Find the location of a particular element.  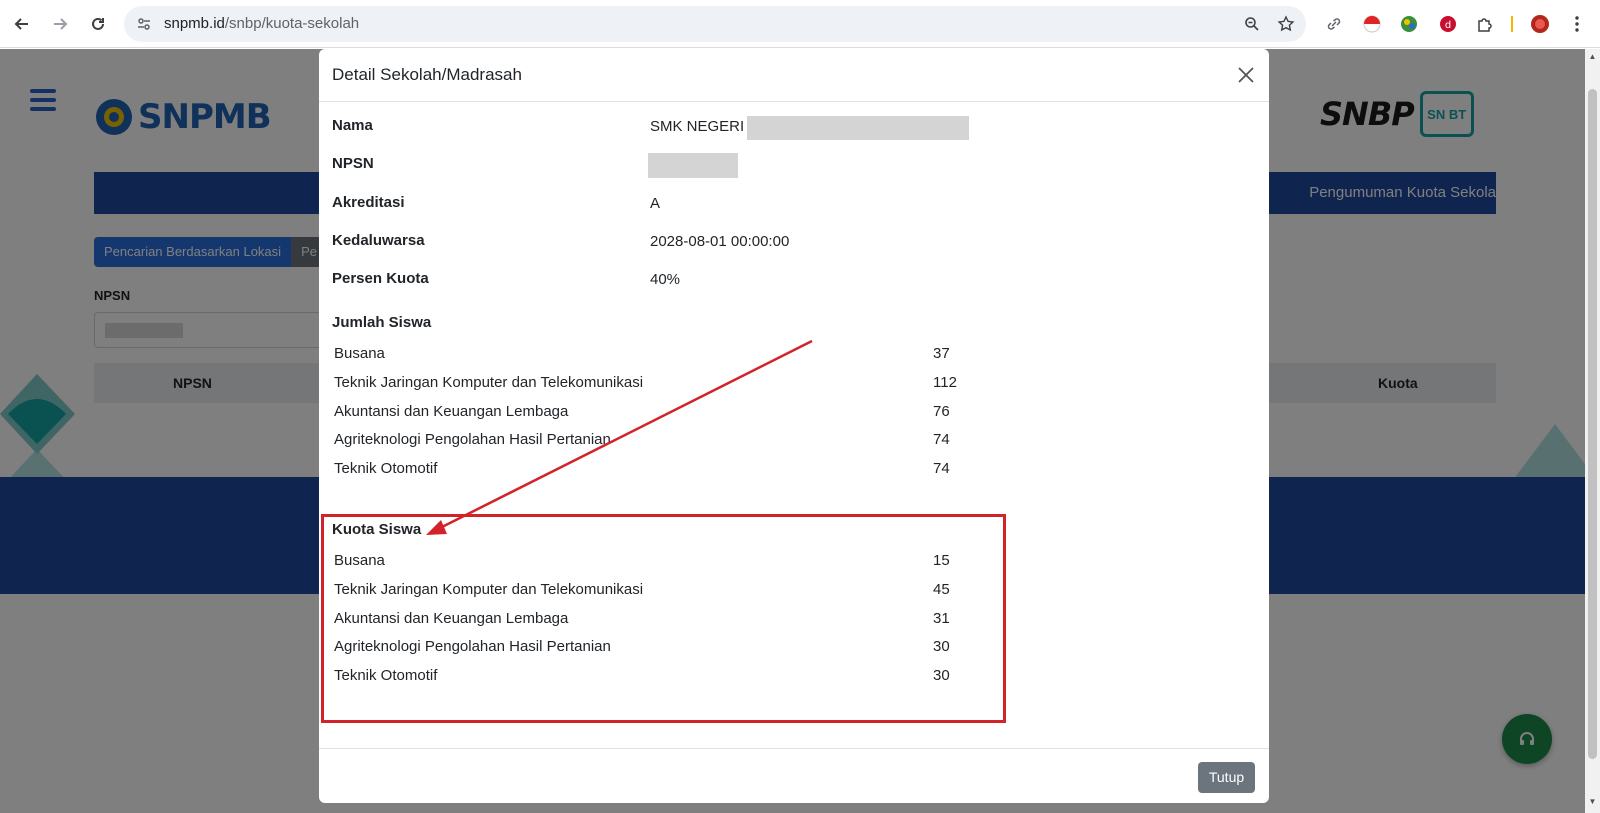

field-label-nama: Nama is located at coordinates (352, 125).